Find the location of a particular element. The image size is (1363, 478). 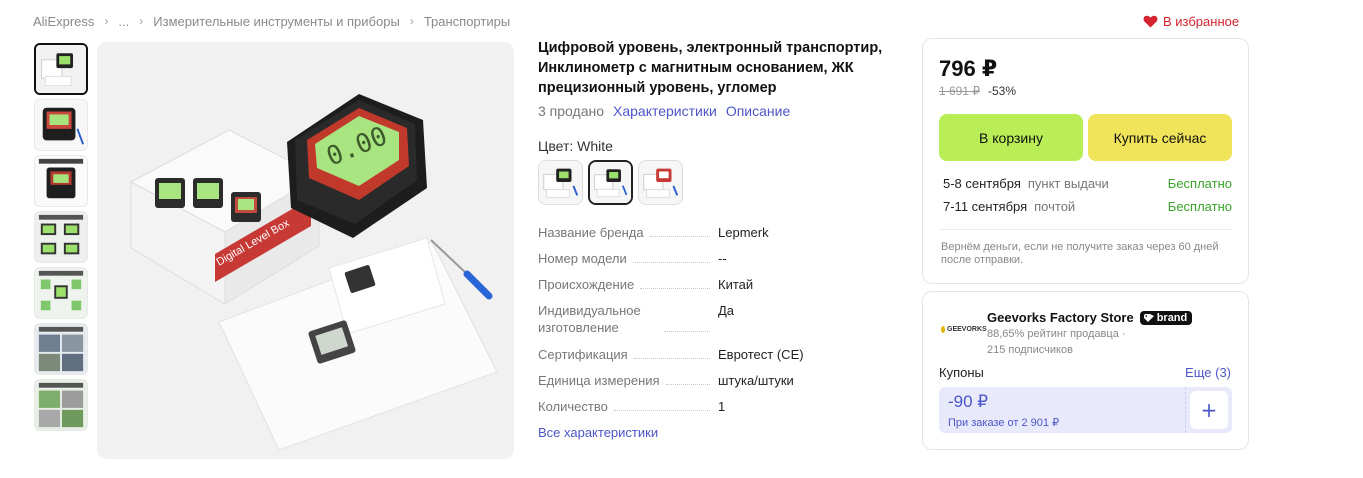

spec-value: -- is located at coordinates (722, 258).